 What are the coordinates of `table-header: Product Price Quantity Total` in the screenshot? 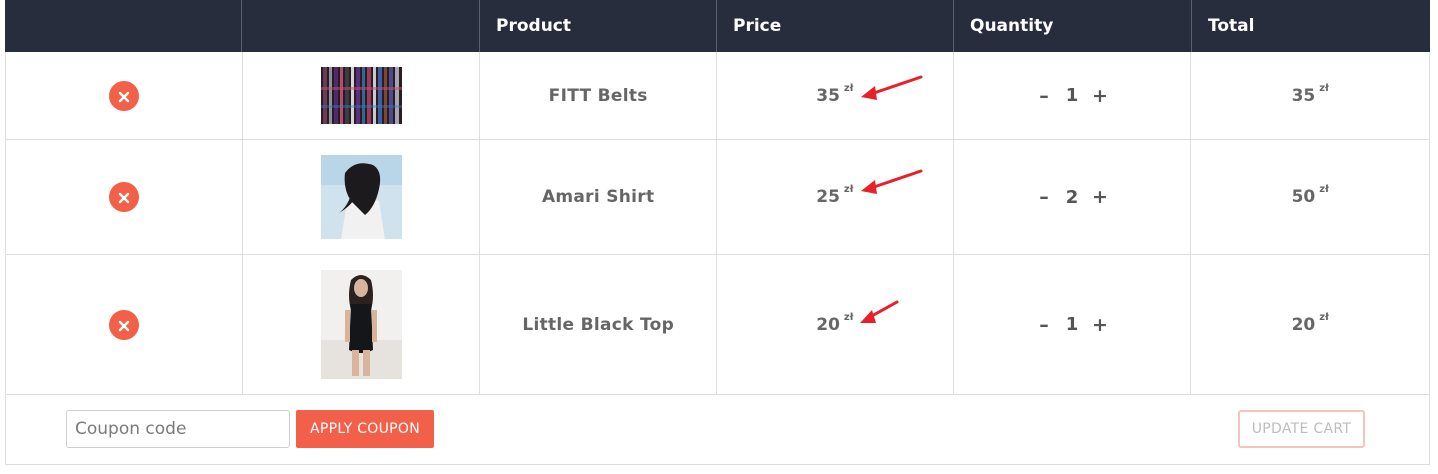 It's located at (717, 26).